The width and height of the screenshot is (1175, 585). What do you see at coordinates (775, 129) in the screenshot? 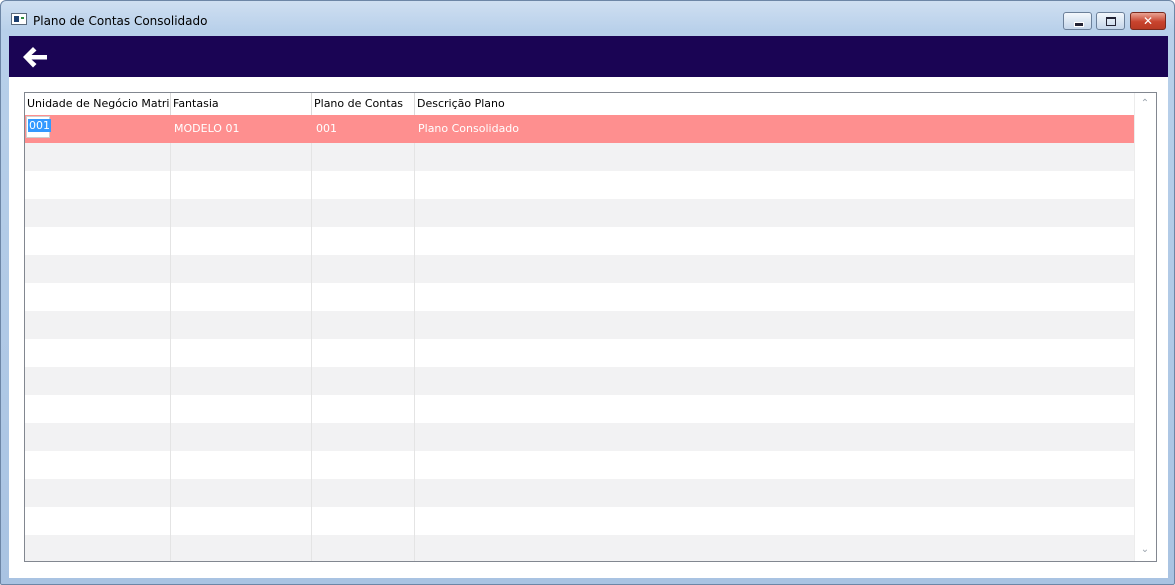
I see `cell-descricao: Plano Consolidado` at bounding box center [775, 129].